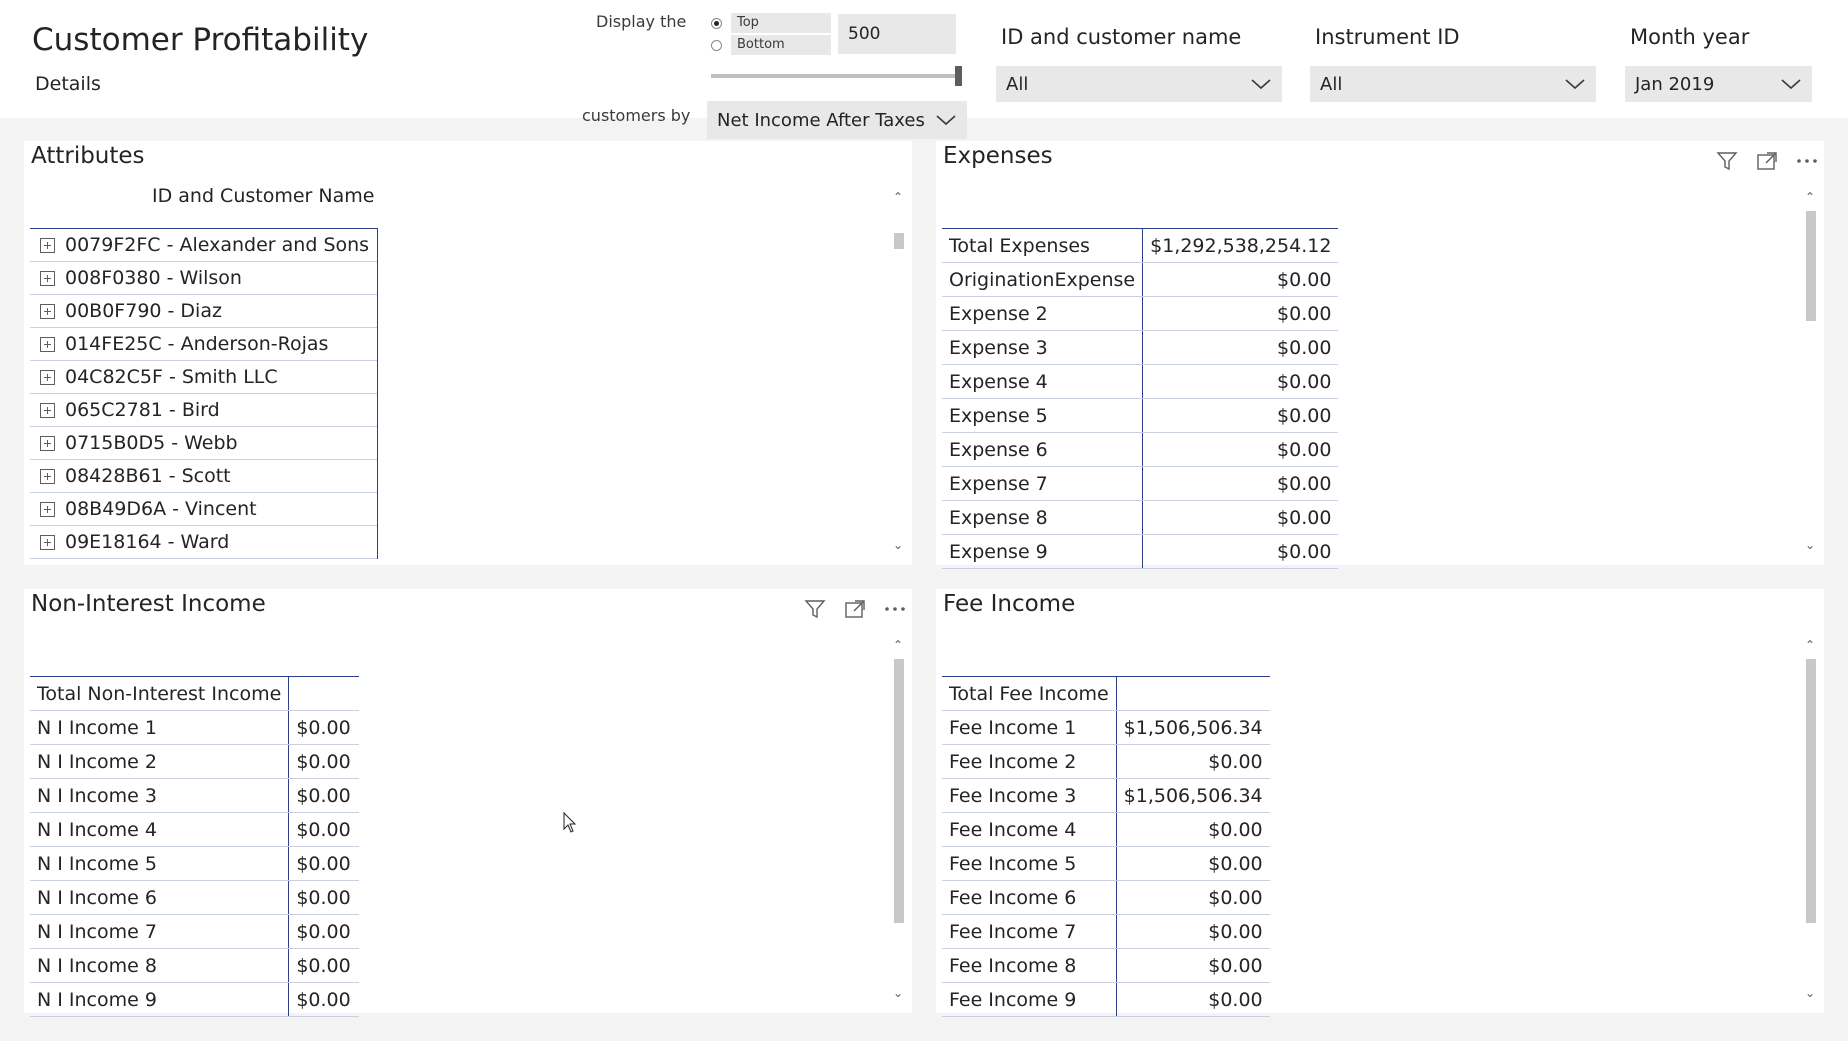 The width and height of the screenshot is (1848, 1041). What do you see at coordinates (203, 278) in the screenshot?
I see `table-row: 008F0380 - Wilson` at bounding box center [203, 278].